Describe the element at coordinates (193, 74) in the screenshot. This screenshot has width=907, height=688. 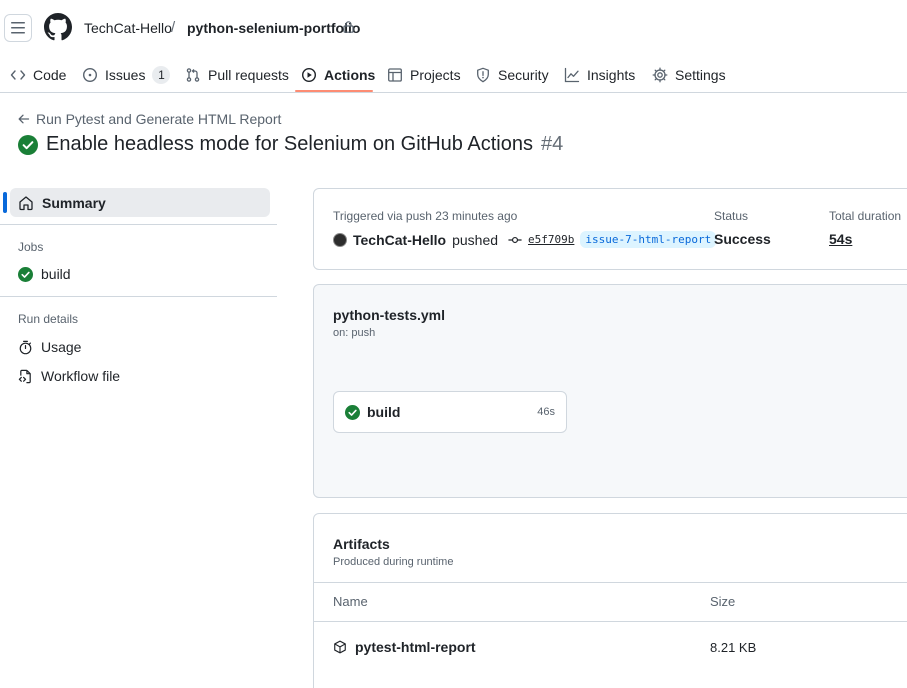
I see `pull-request-icon` at that location.